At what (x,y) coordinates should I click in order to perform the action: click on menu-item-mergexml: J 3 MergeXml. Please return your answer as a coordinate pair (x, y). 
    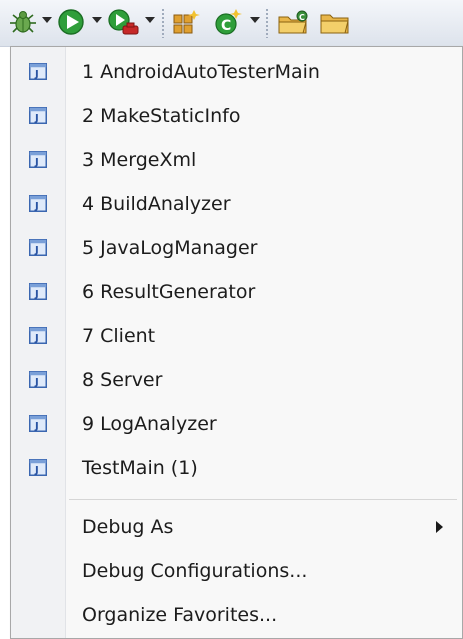
    Looking at the image, I should click on (236, 160).